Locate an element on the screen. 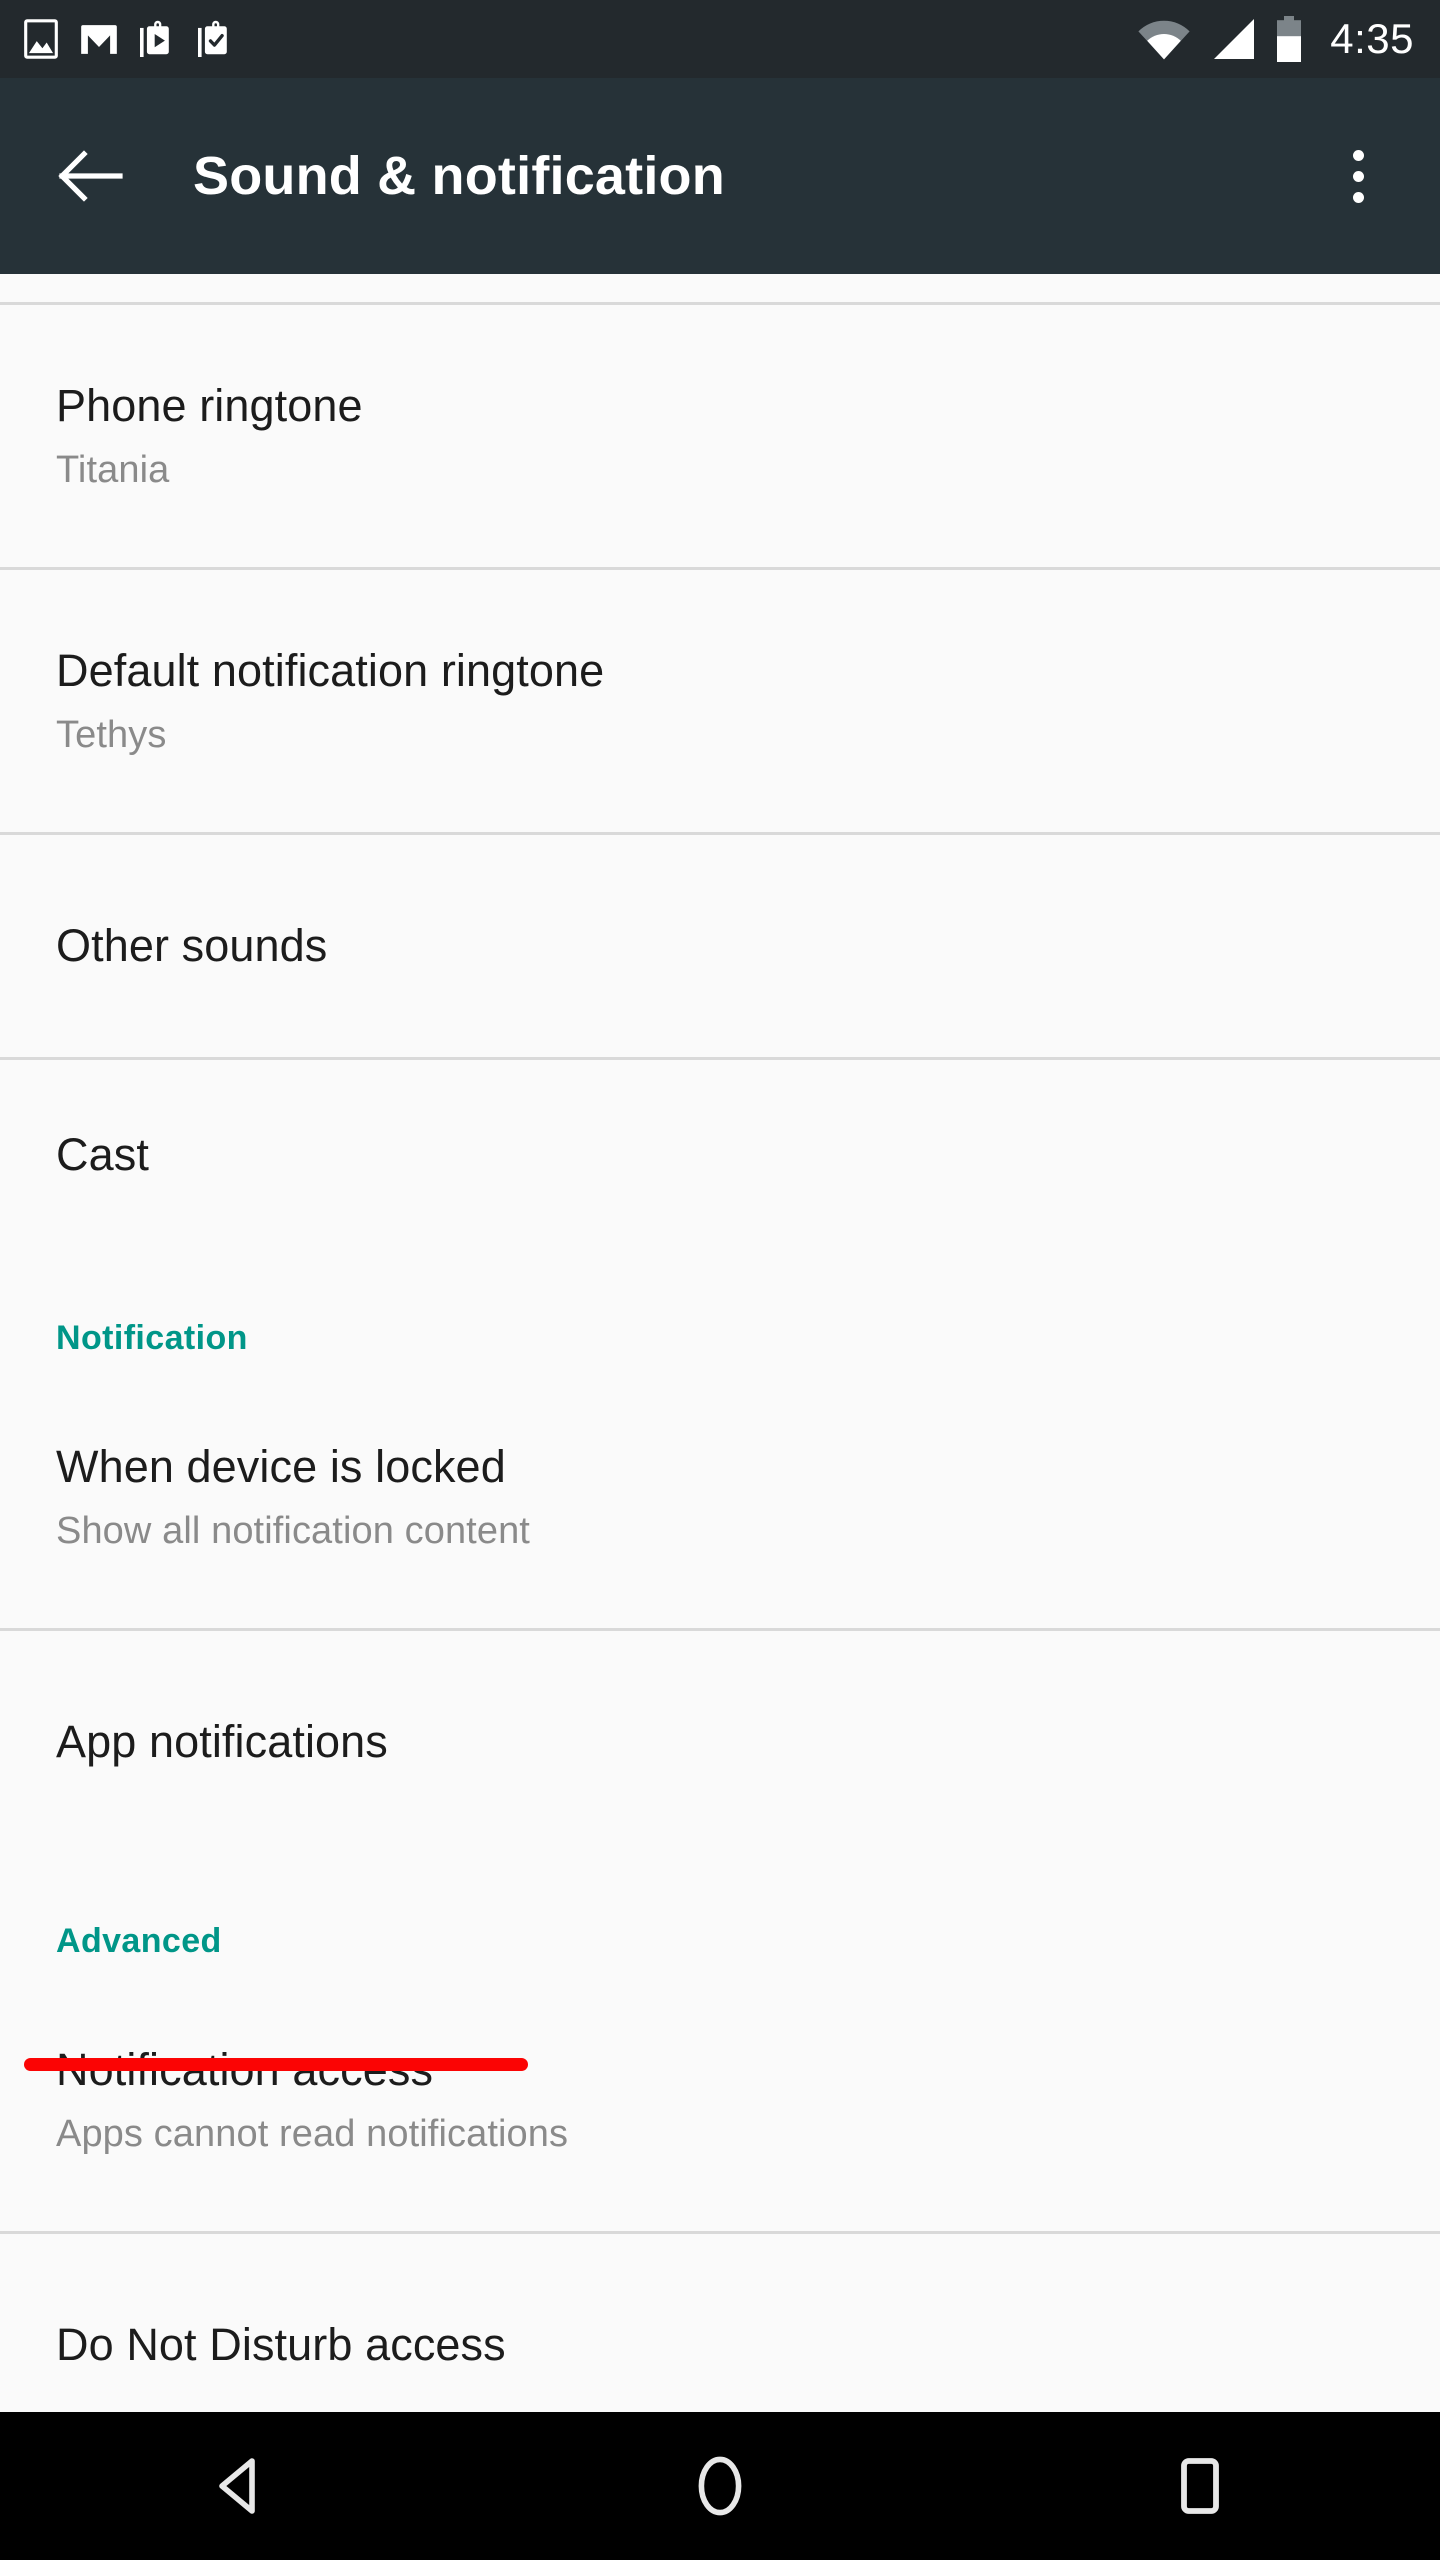 The height and width of the screenshot is (2560, 1440). section-header-label: Notification is located at coordinates (152, 1338).